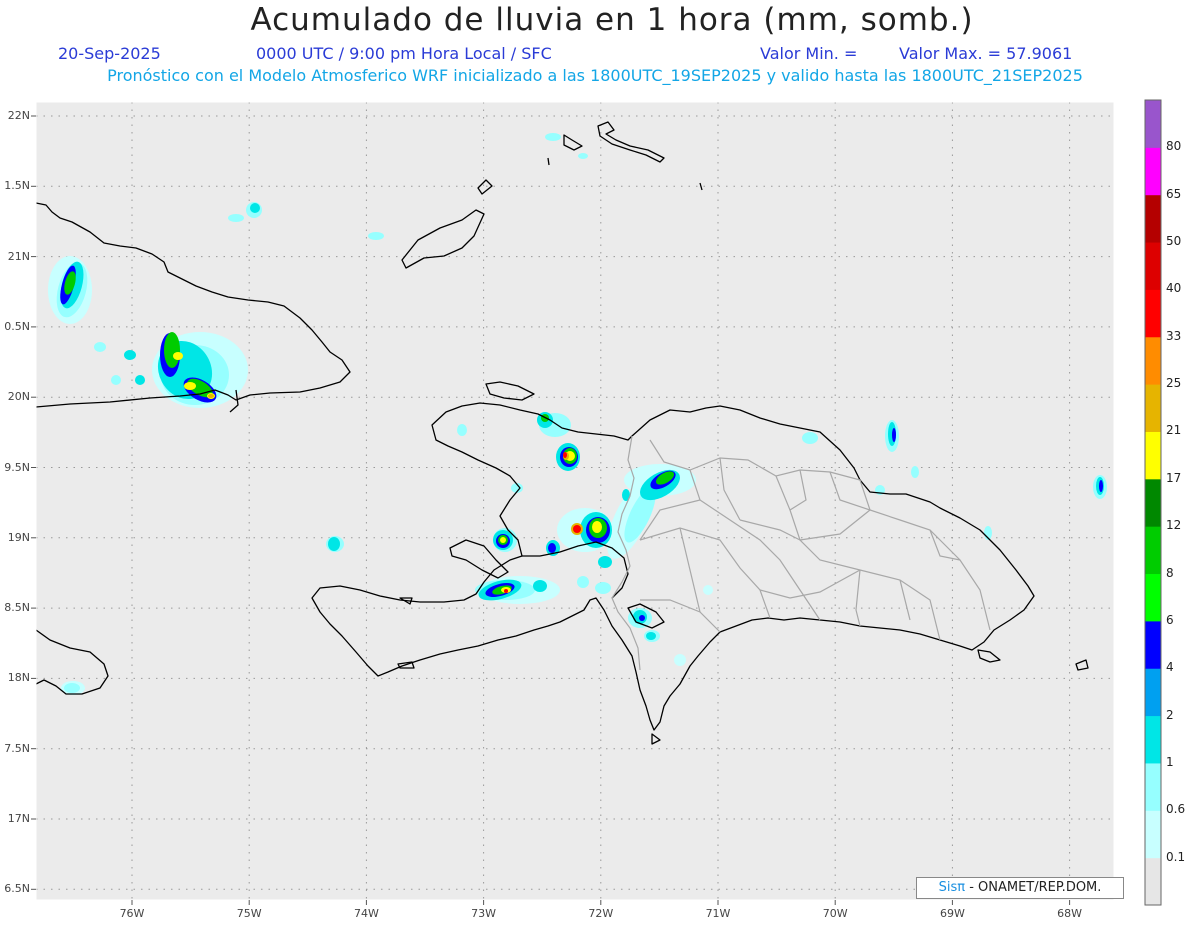 The height and width of the screenshot is (927, 1200). I want to click on colorbar-label: 2, so click(1170, 714).